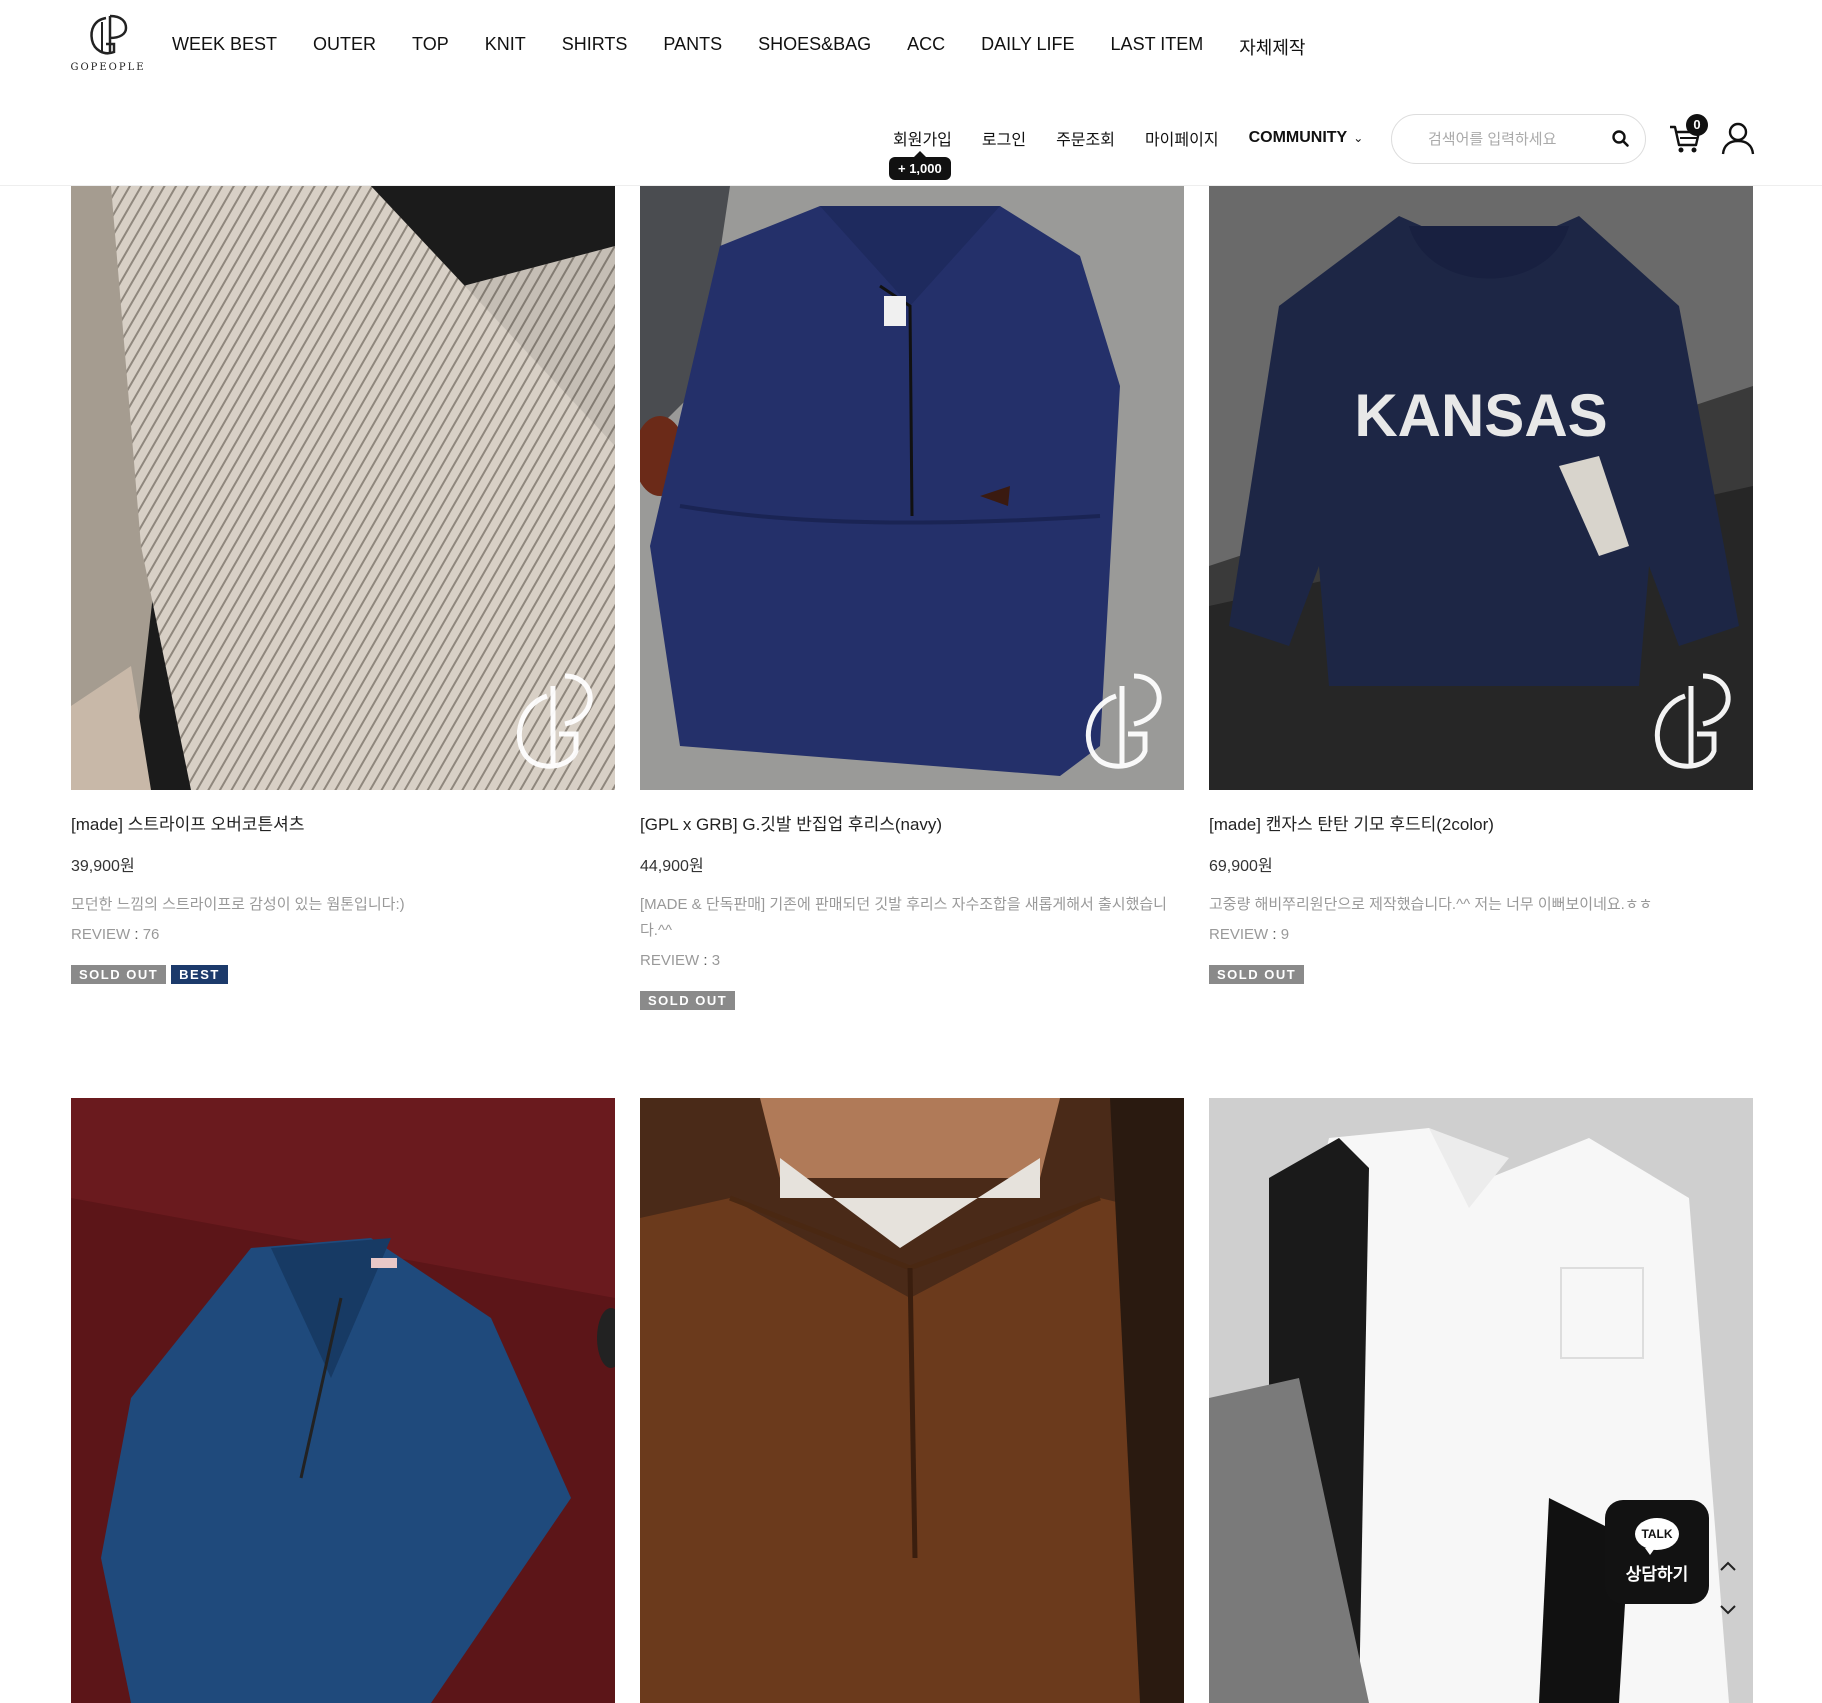  What do you see at coordinates (912, 960) in the screenshot?
I see `product-review-count: REVIEW : 3` at bounding box center [912, 960].